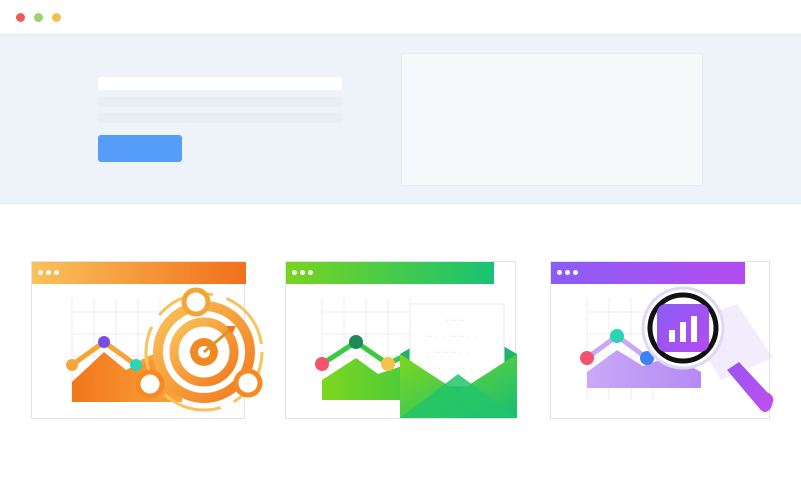  I want to click on target-chart-illustration, so click(165, 349).